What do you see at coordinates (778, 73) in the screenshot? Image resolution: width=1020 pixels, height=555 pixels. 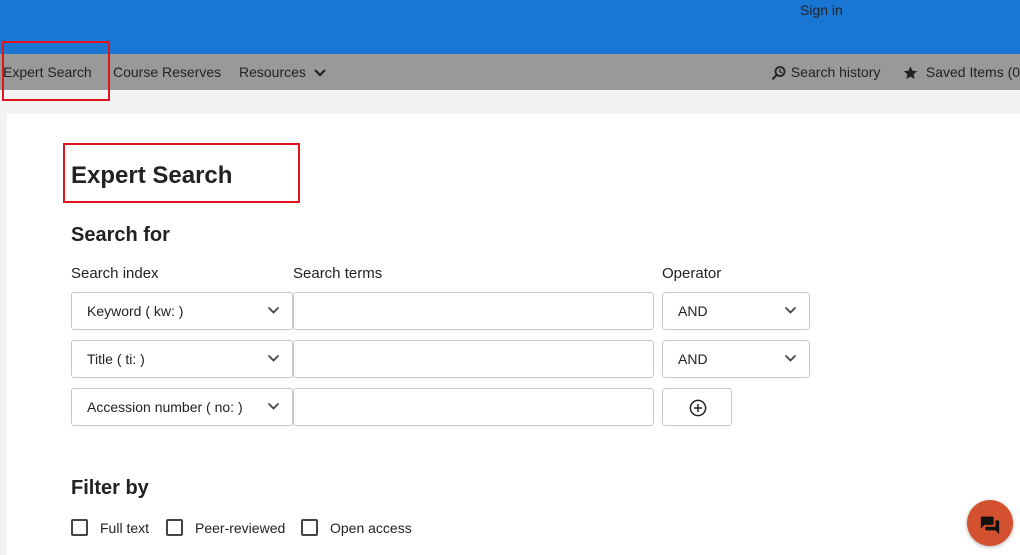 I see `search-history-icon` at bounding box center [778, 73].